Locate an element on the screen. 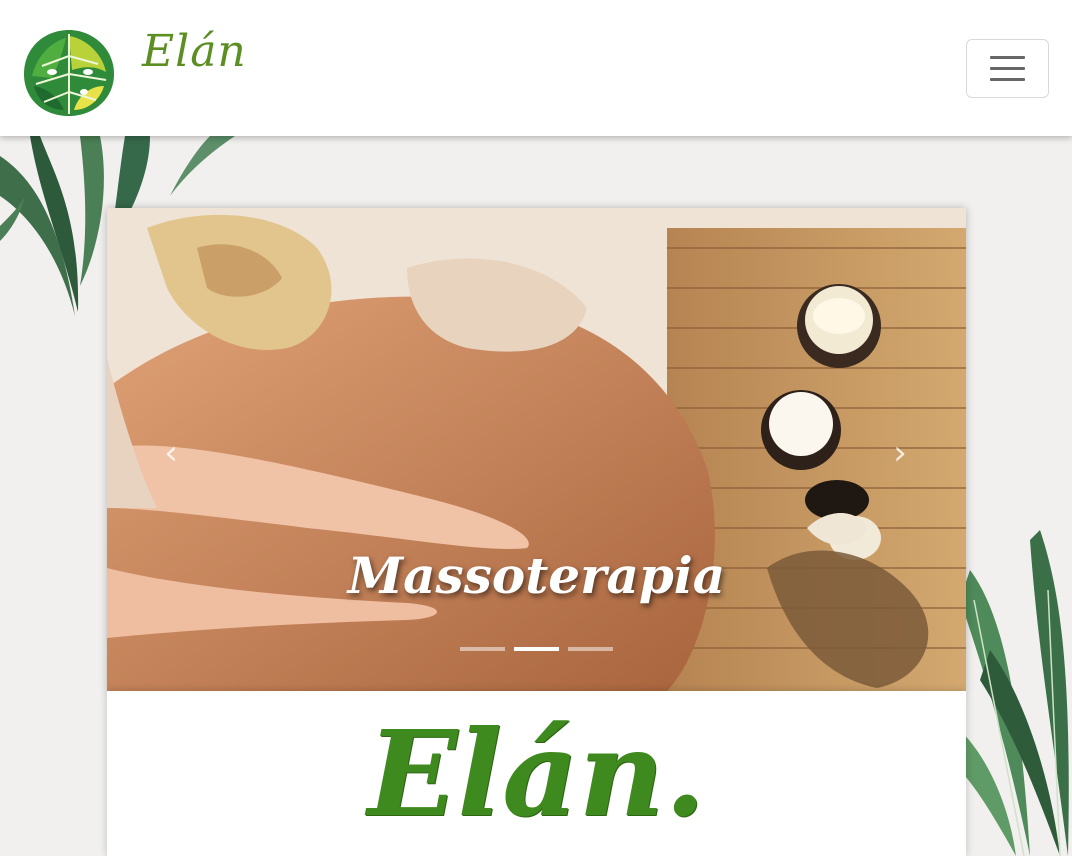 The height and width of the screenshot is (856, 1072). slide-caption: Massoterapia is located at coordinates (536, 575).